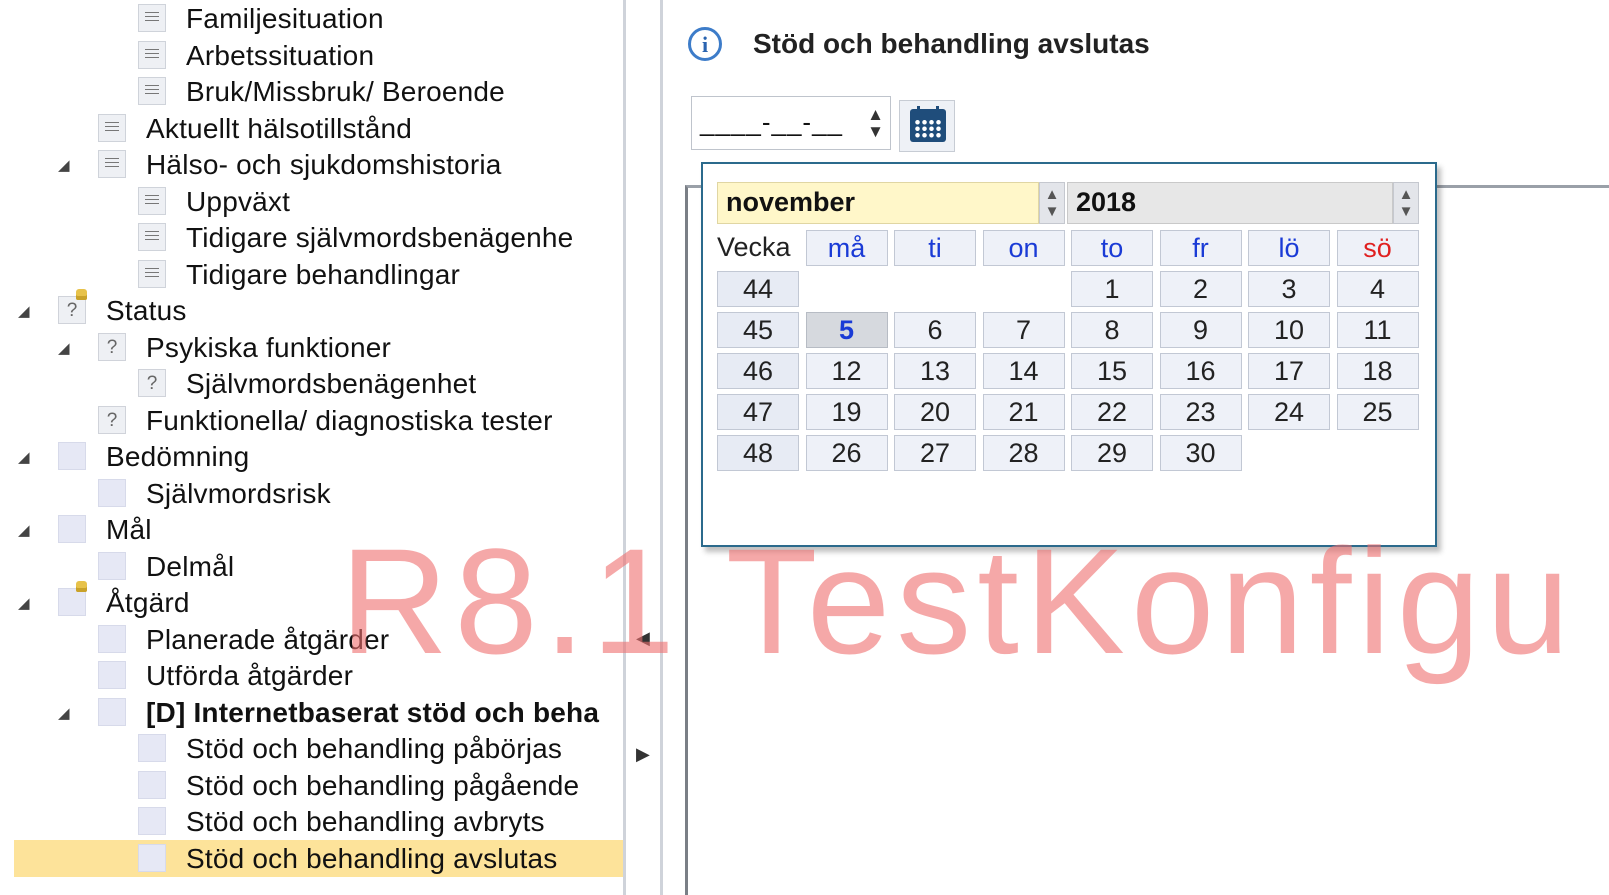 This screenshot has height=895, width=1609. Describe the element at coordinates (846, 453) in the screenshot. I see `day-cell: 26` at that location.